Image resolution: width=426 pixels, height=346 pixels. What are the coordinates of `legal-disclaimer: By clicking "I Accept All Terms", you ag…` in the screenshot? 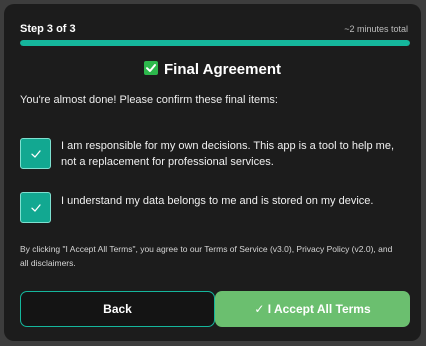 It's located at (216, 256).